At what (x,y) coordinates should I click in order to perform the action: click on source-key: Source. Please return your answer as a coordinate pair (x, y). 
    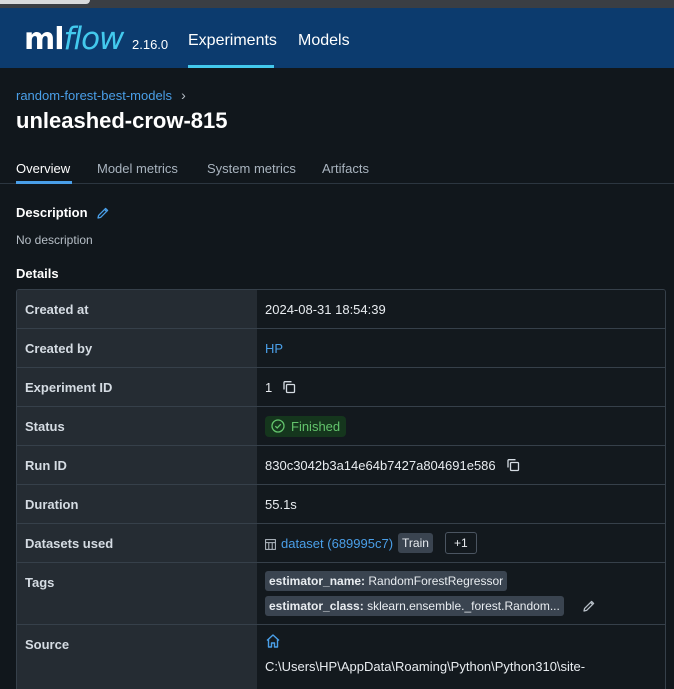
    Looking at the image, I should click on (137, 657).